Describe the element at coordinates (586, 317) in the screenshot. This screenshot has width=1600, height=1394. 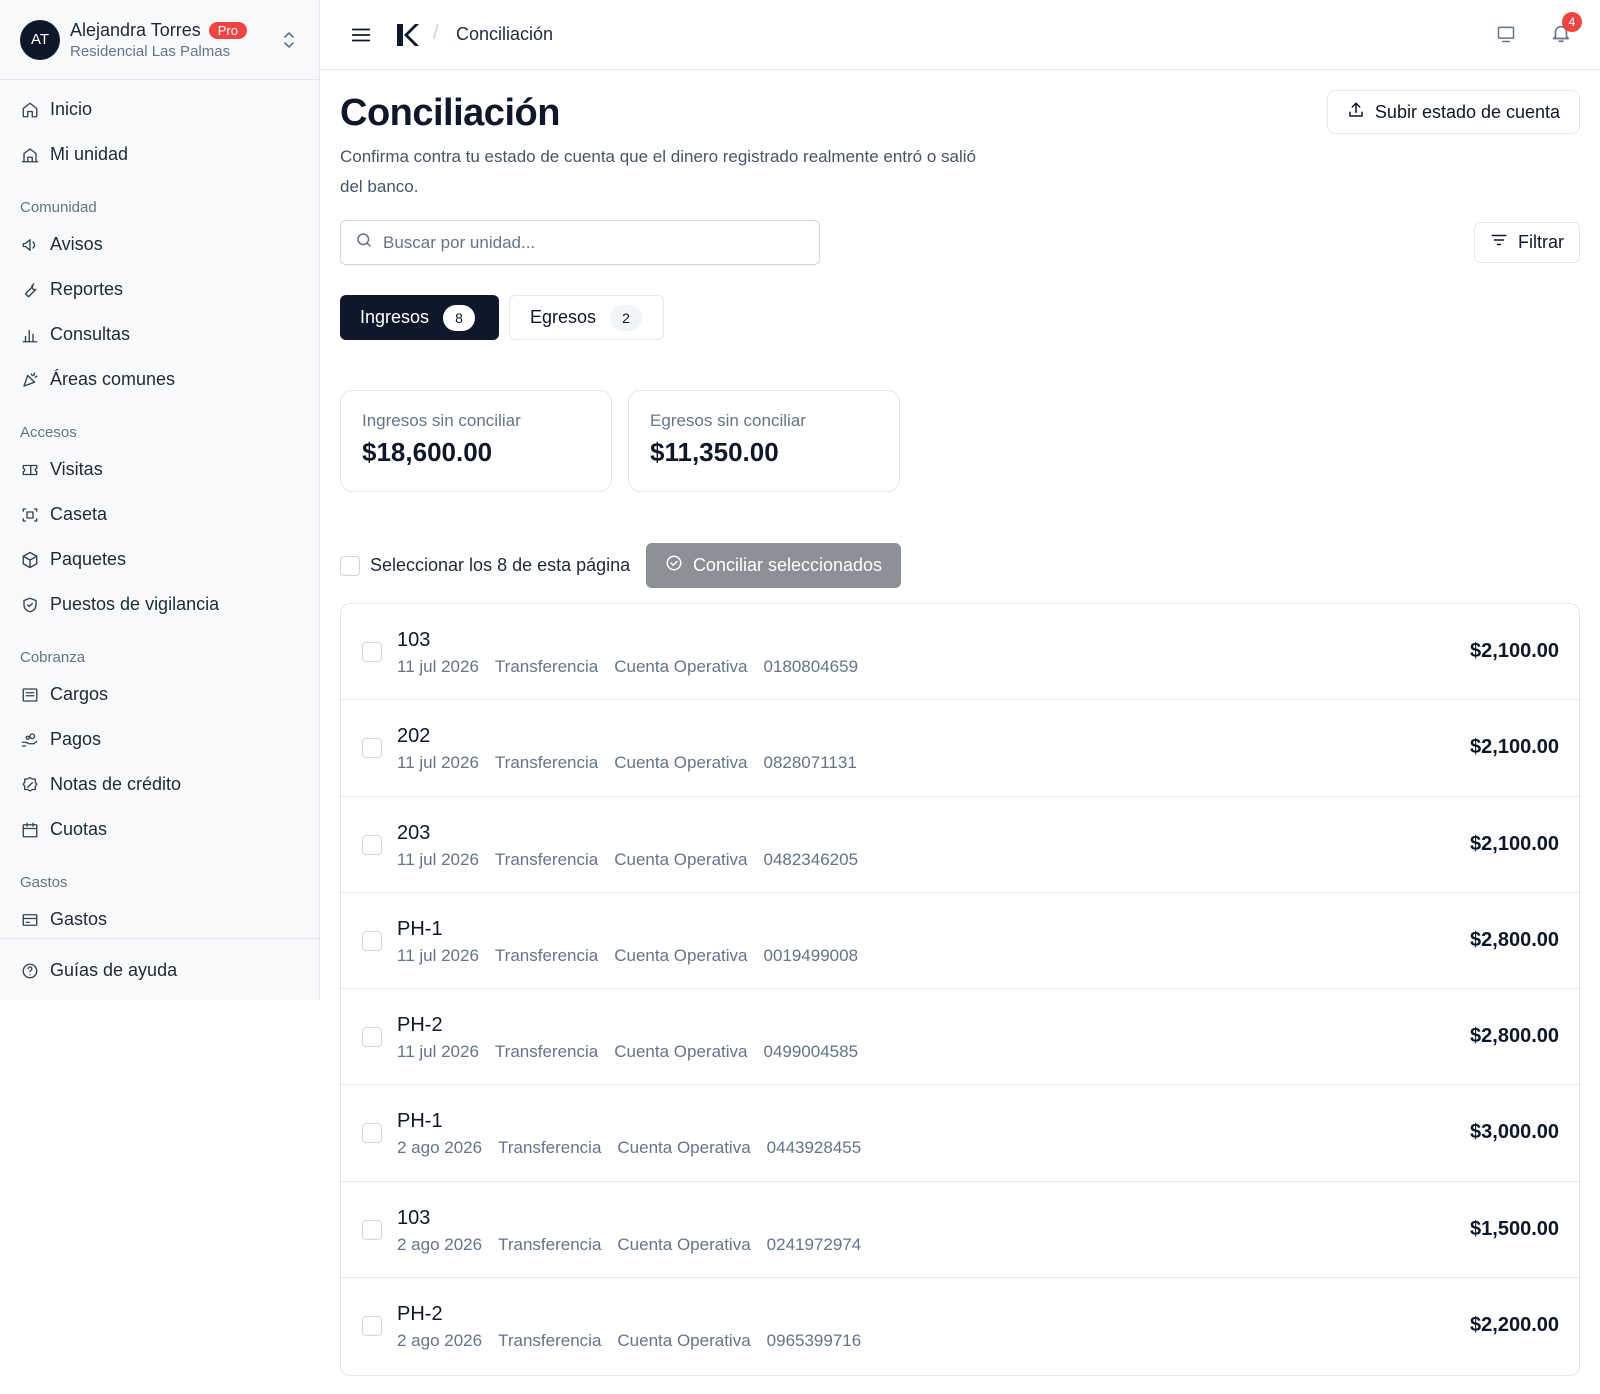
I see `tab-egresos: Egresos 2` at that location.